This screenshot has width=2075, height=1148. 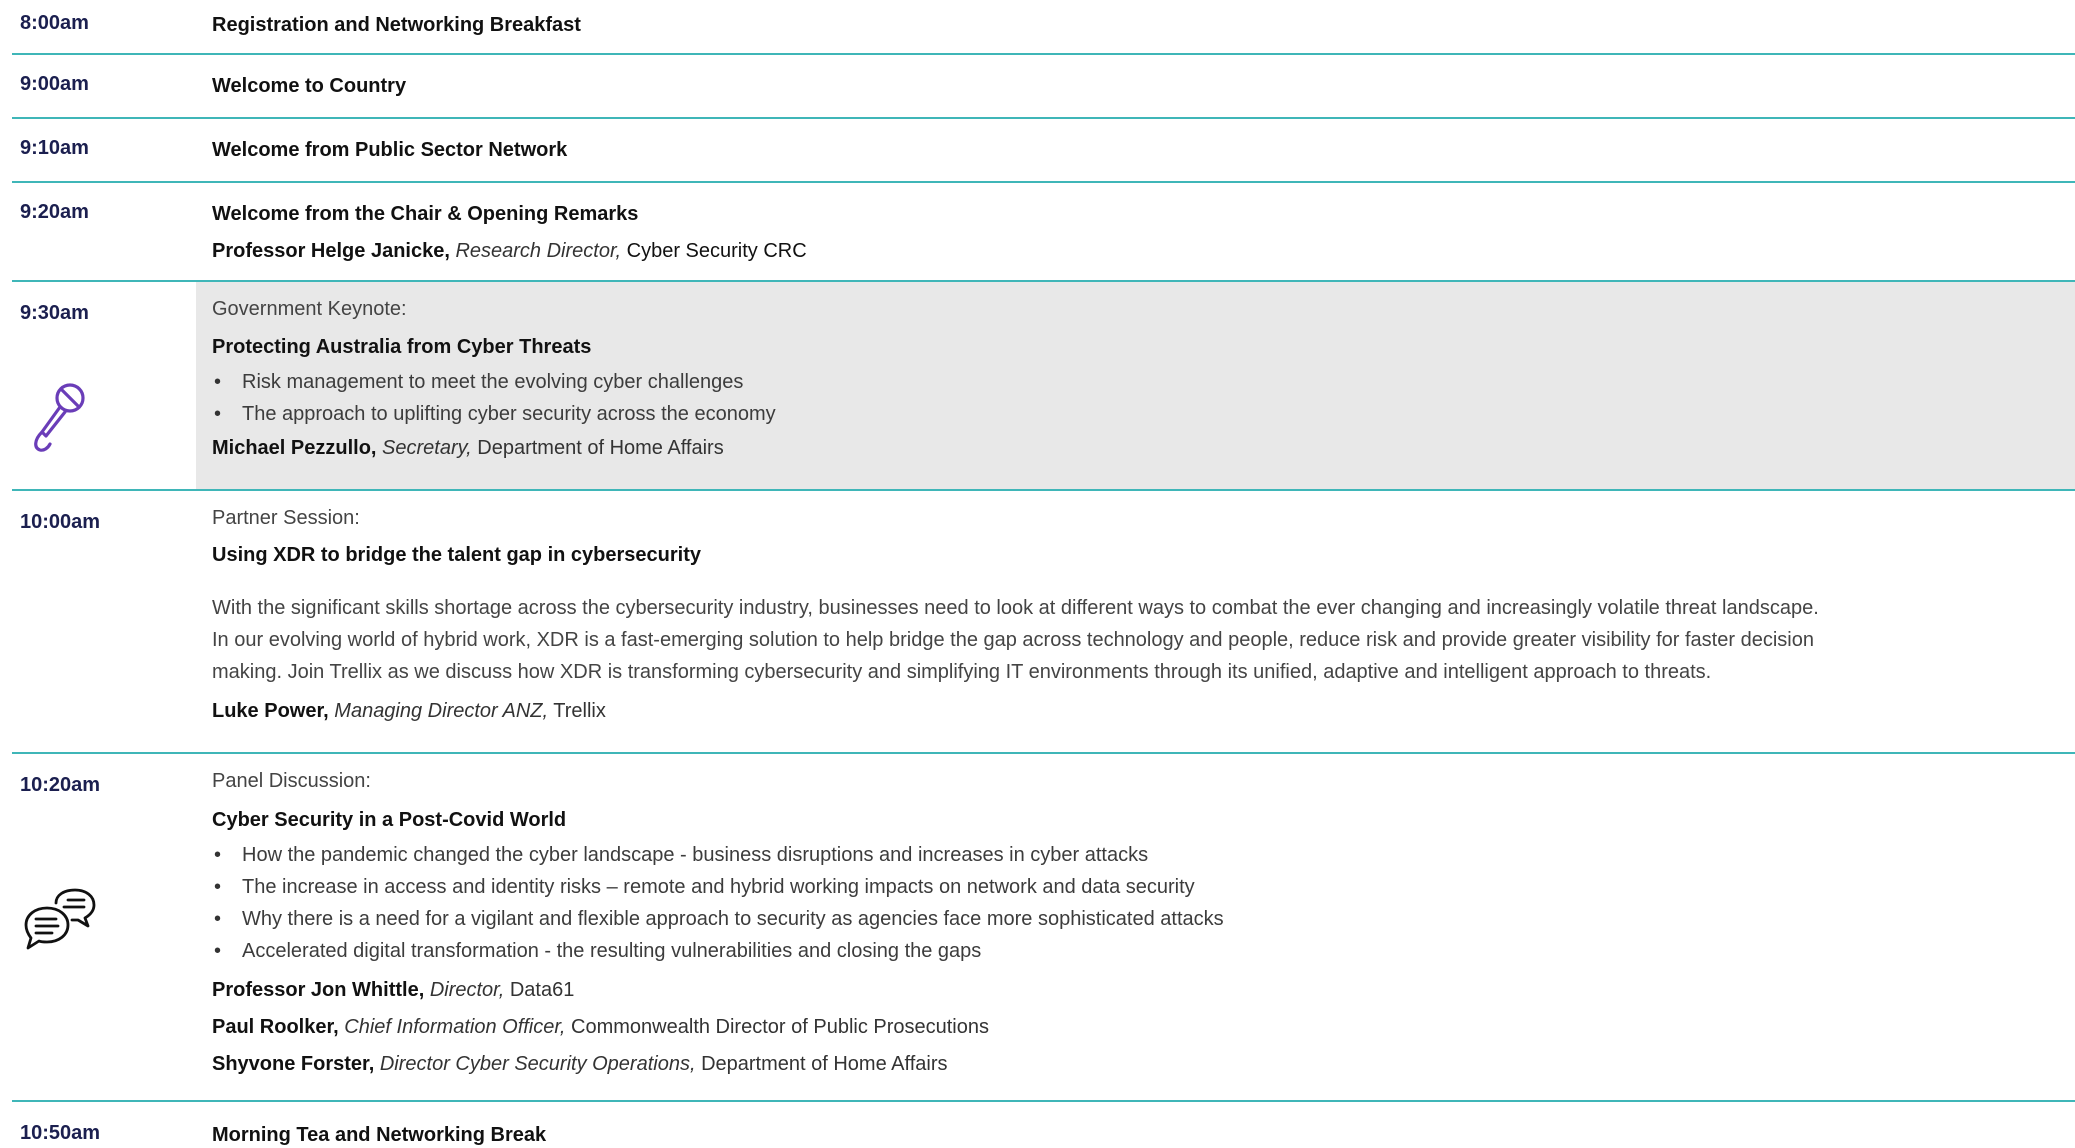 What do you see at coordinates (425, 214) in the screenshot?
I see `session-title: Welcome from the Chair & Opening Remarks` at bounding box center [425, 214].